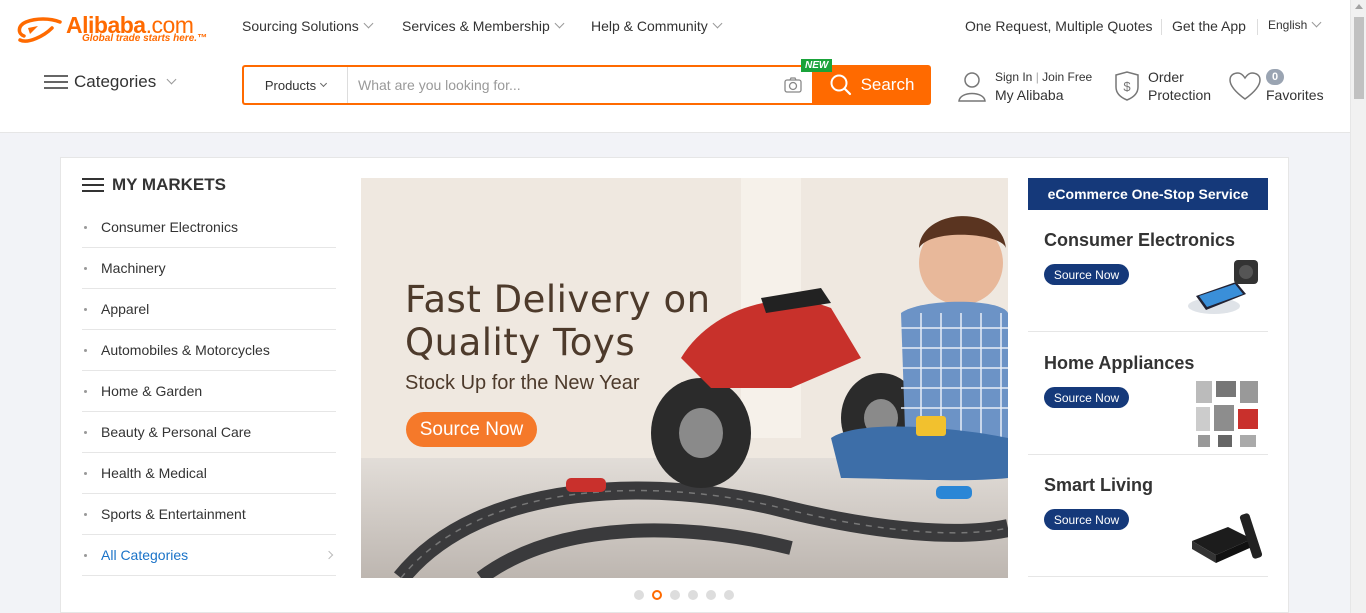 This screenshot has height=613, width=1366. I want to click on market-item-consumer-electronics: Consumer Electronics, so click(209, 227).